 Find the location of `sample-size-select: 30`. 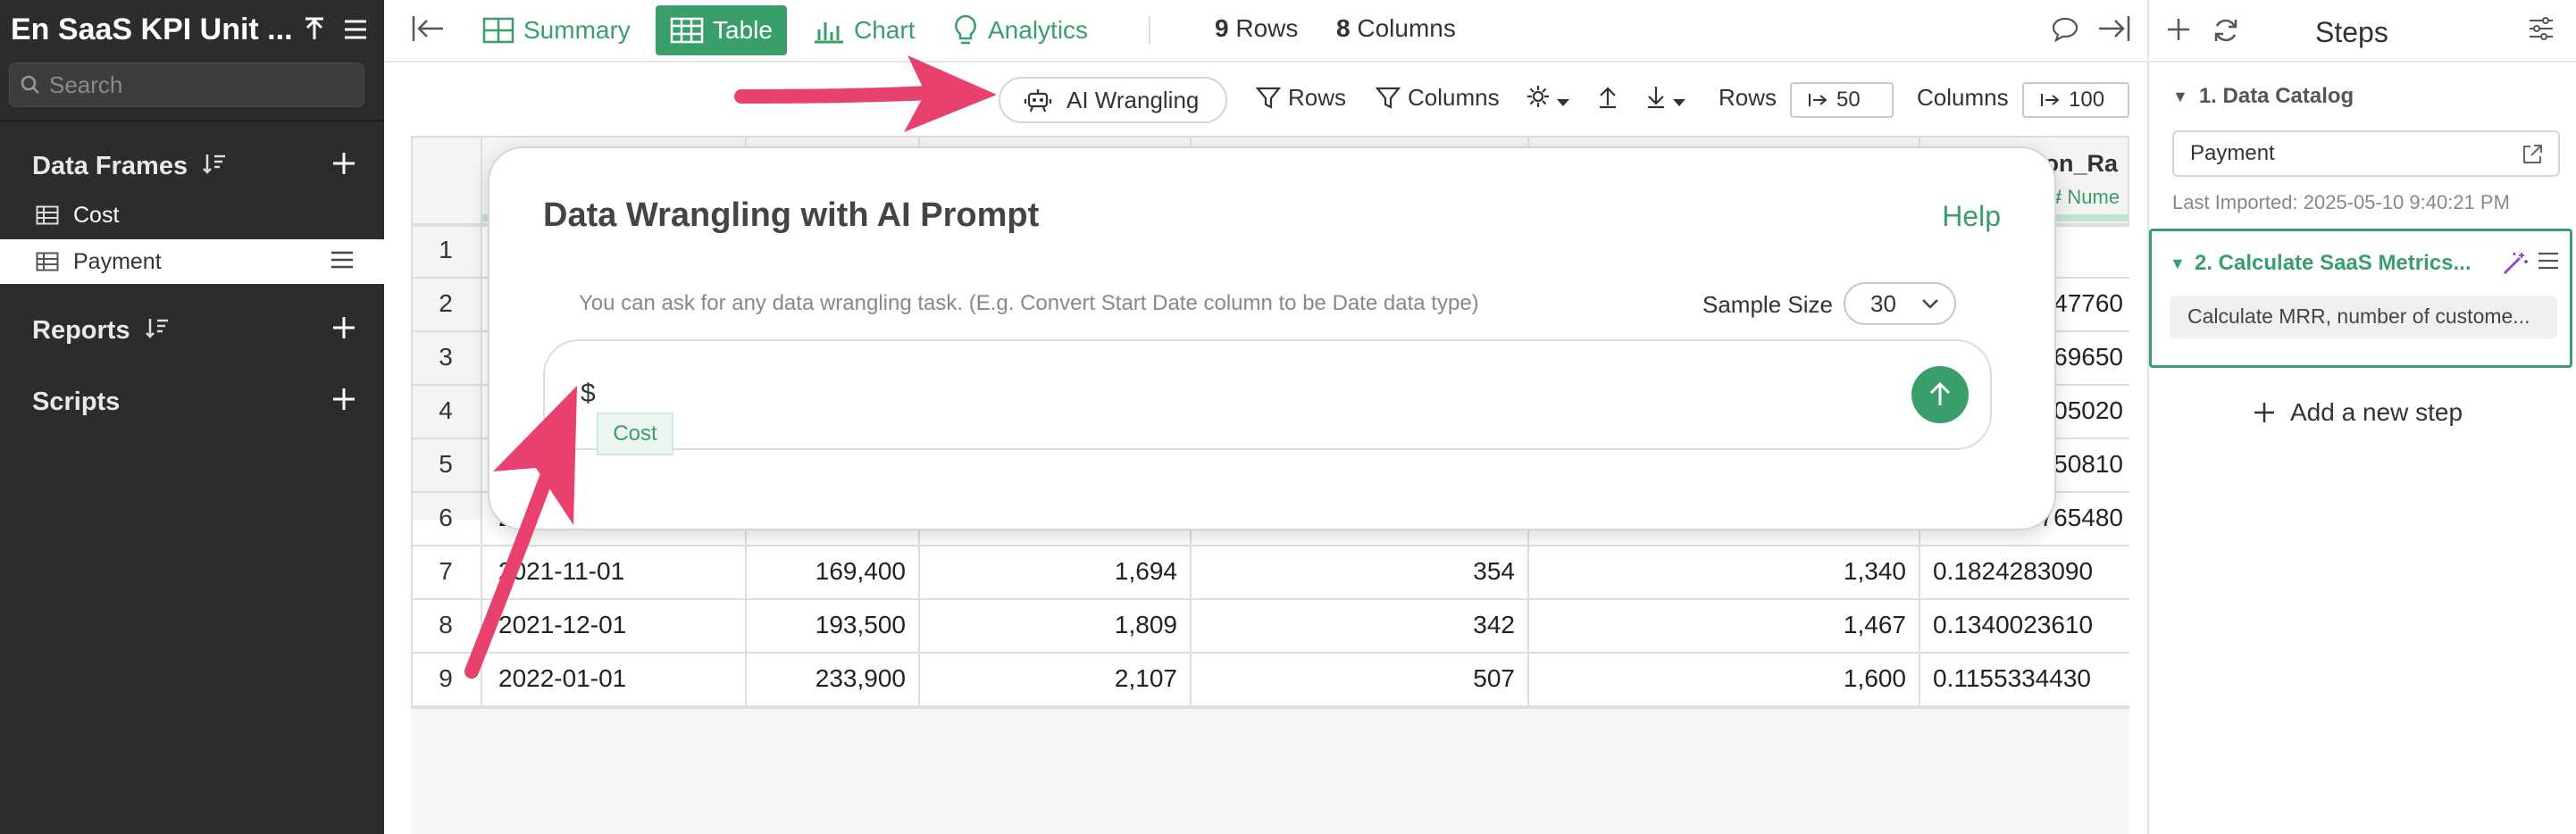

sample-size-select: 30 is located at coordinates (1900, 303).